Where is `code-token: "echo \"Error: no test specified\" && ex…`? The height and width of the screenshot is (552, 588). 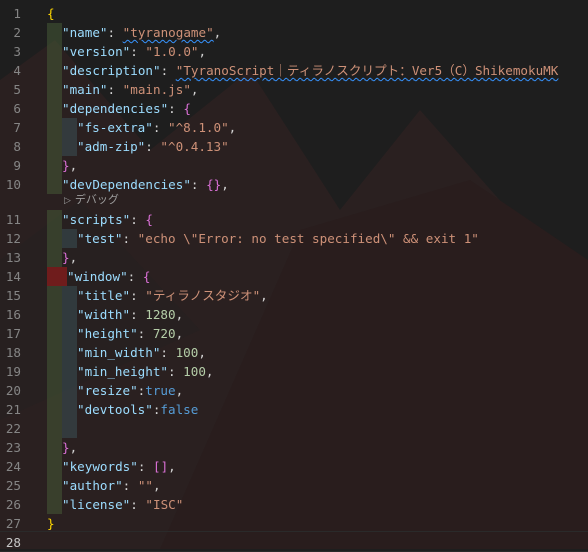
code-token: "echo \"Error: no test specified\" && ex… is located at coordinates (308, 238).